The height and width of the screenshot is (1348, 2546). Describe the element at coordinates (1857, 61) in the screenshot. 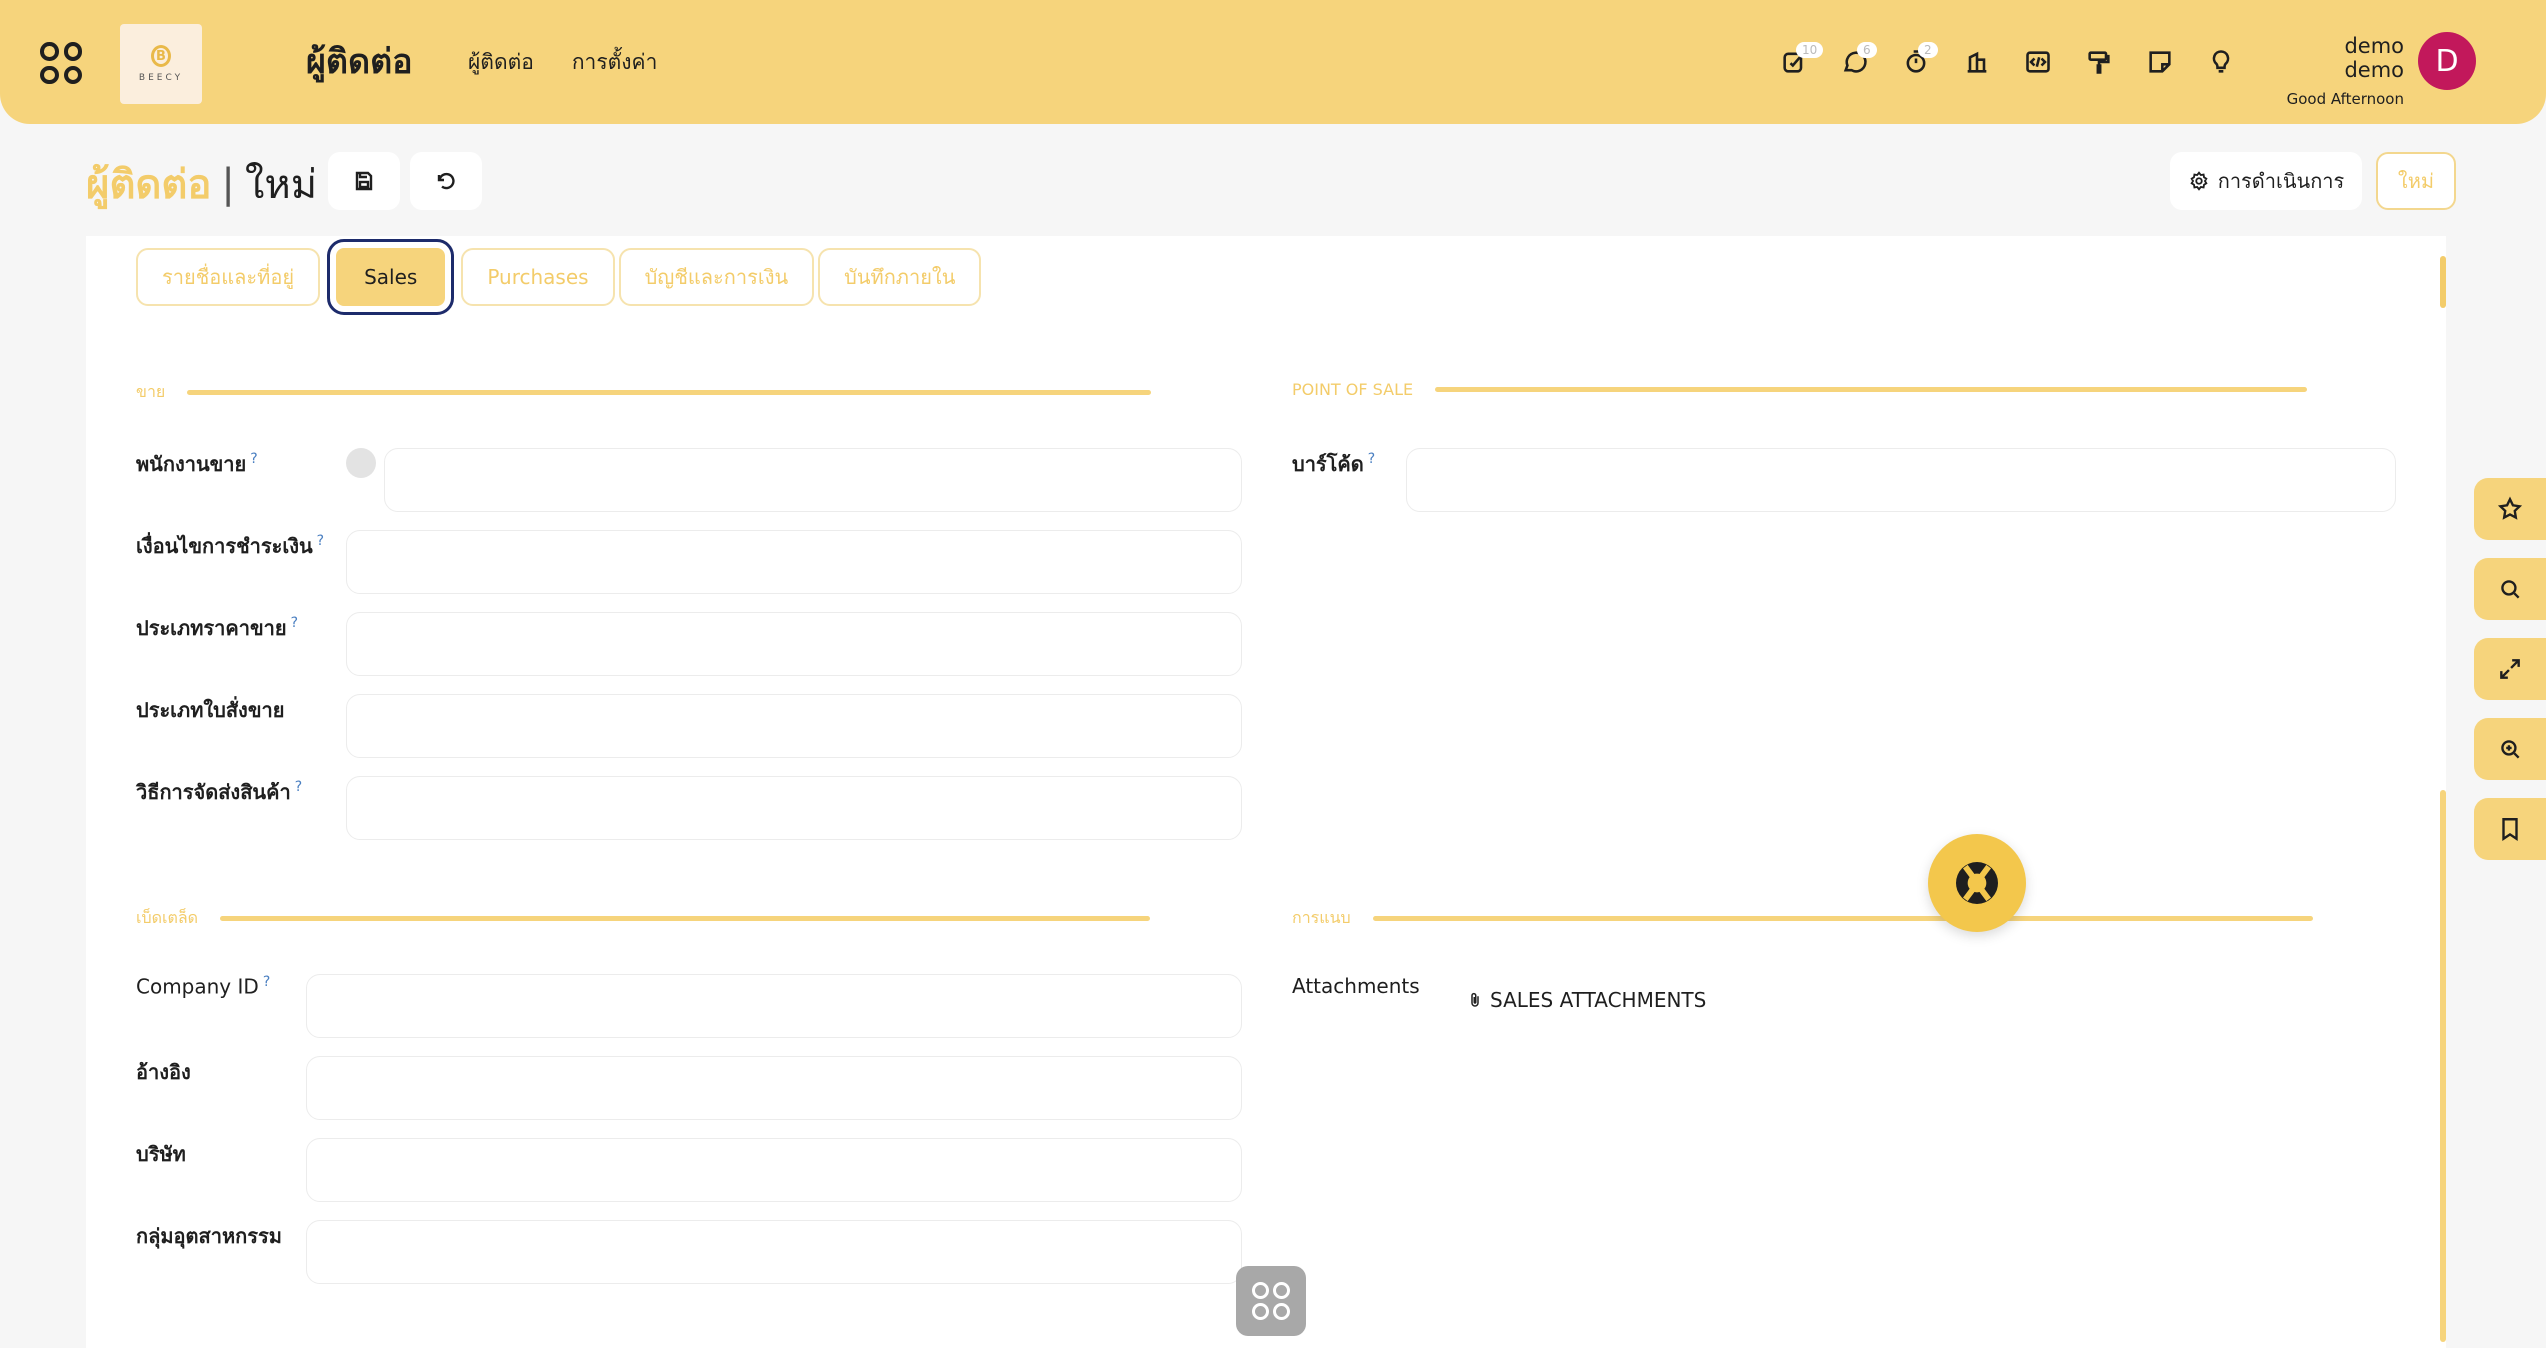

I see `messages-icon: 6` at that location.